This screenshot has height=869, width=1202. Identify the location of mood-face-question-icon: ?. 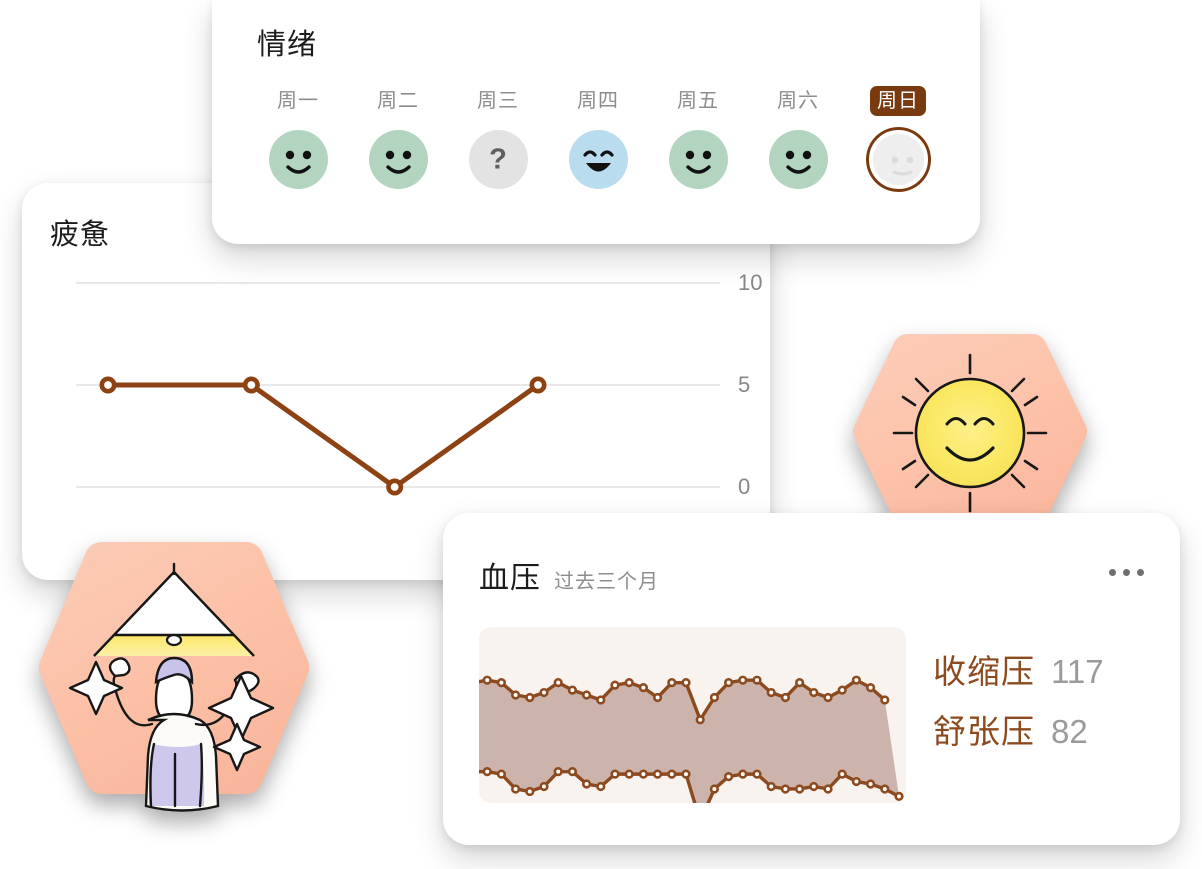
(498, 159).